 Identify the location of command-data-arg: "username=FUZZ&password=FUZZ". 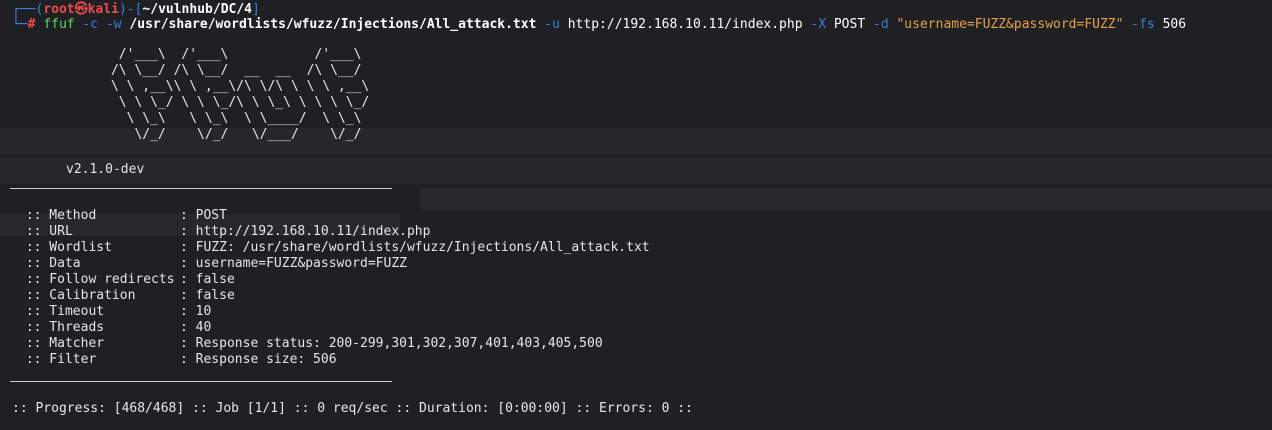
(1010, 24).